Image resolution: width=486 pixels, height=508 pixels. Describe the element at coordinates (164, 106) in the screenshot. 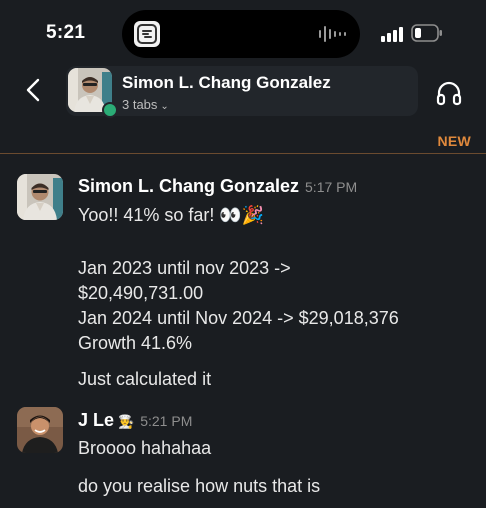

I see `chevron-down-icon: ⌄` at that location.